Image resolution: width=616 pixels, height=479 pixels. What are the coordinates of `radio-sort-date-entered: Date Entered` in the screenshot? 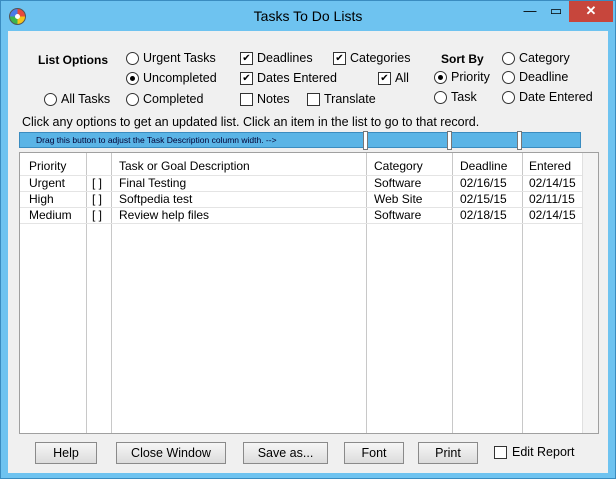 It's located at (547, 97).